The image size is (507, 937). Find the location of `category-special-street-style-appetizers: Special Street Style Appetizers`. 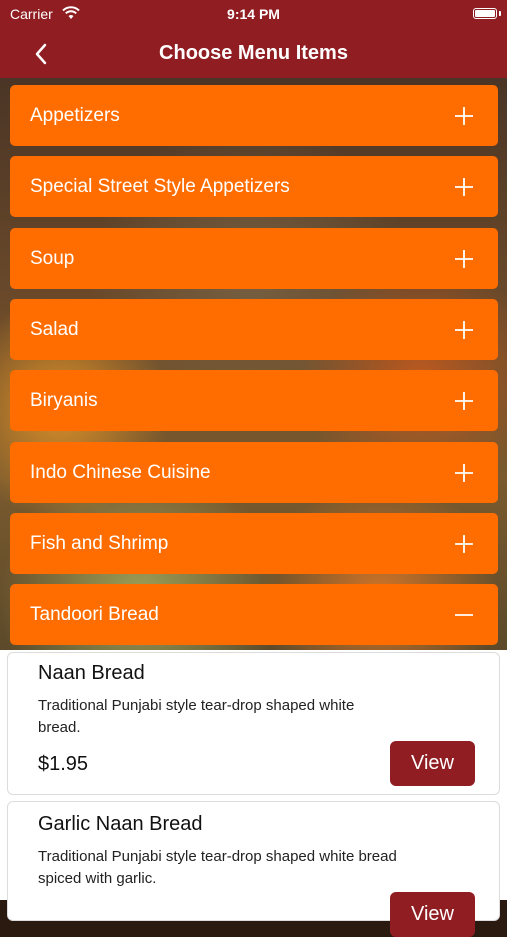

category-special-street-style-appetizers: Special Street Style Appetizers is located at coordinates (254, 186).